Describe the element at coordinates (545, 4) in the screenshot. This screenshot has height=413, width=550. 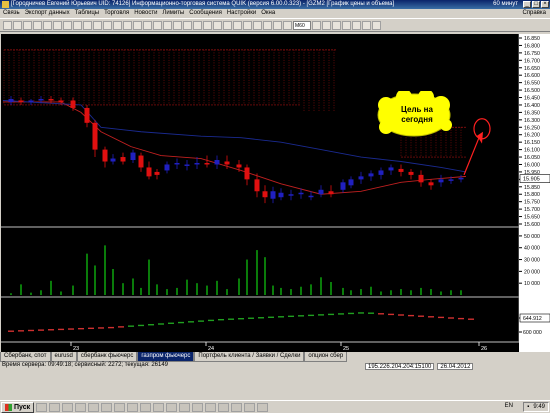
I see `close-button: ×` at that location.